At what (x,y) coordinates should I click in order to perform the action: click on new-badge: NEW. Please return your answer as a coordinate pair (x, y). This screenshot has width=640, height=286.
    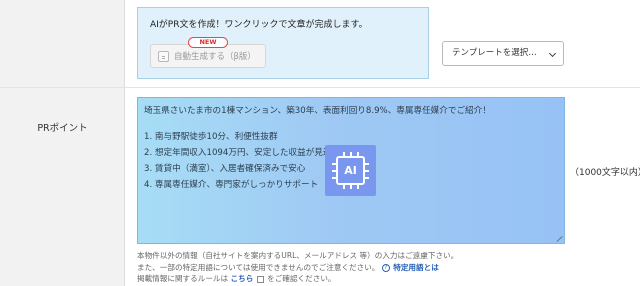
    Looking at the image, I should click on (208, 42).